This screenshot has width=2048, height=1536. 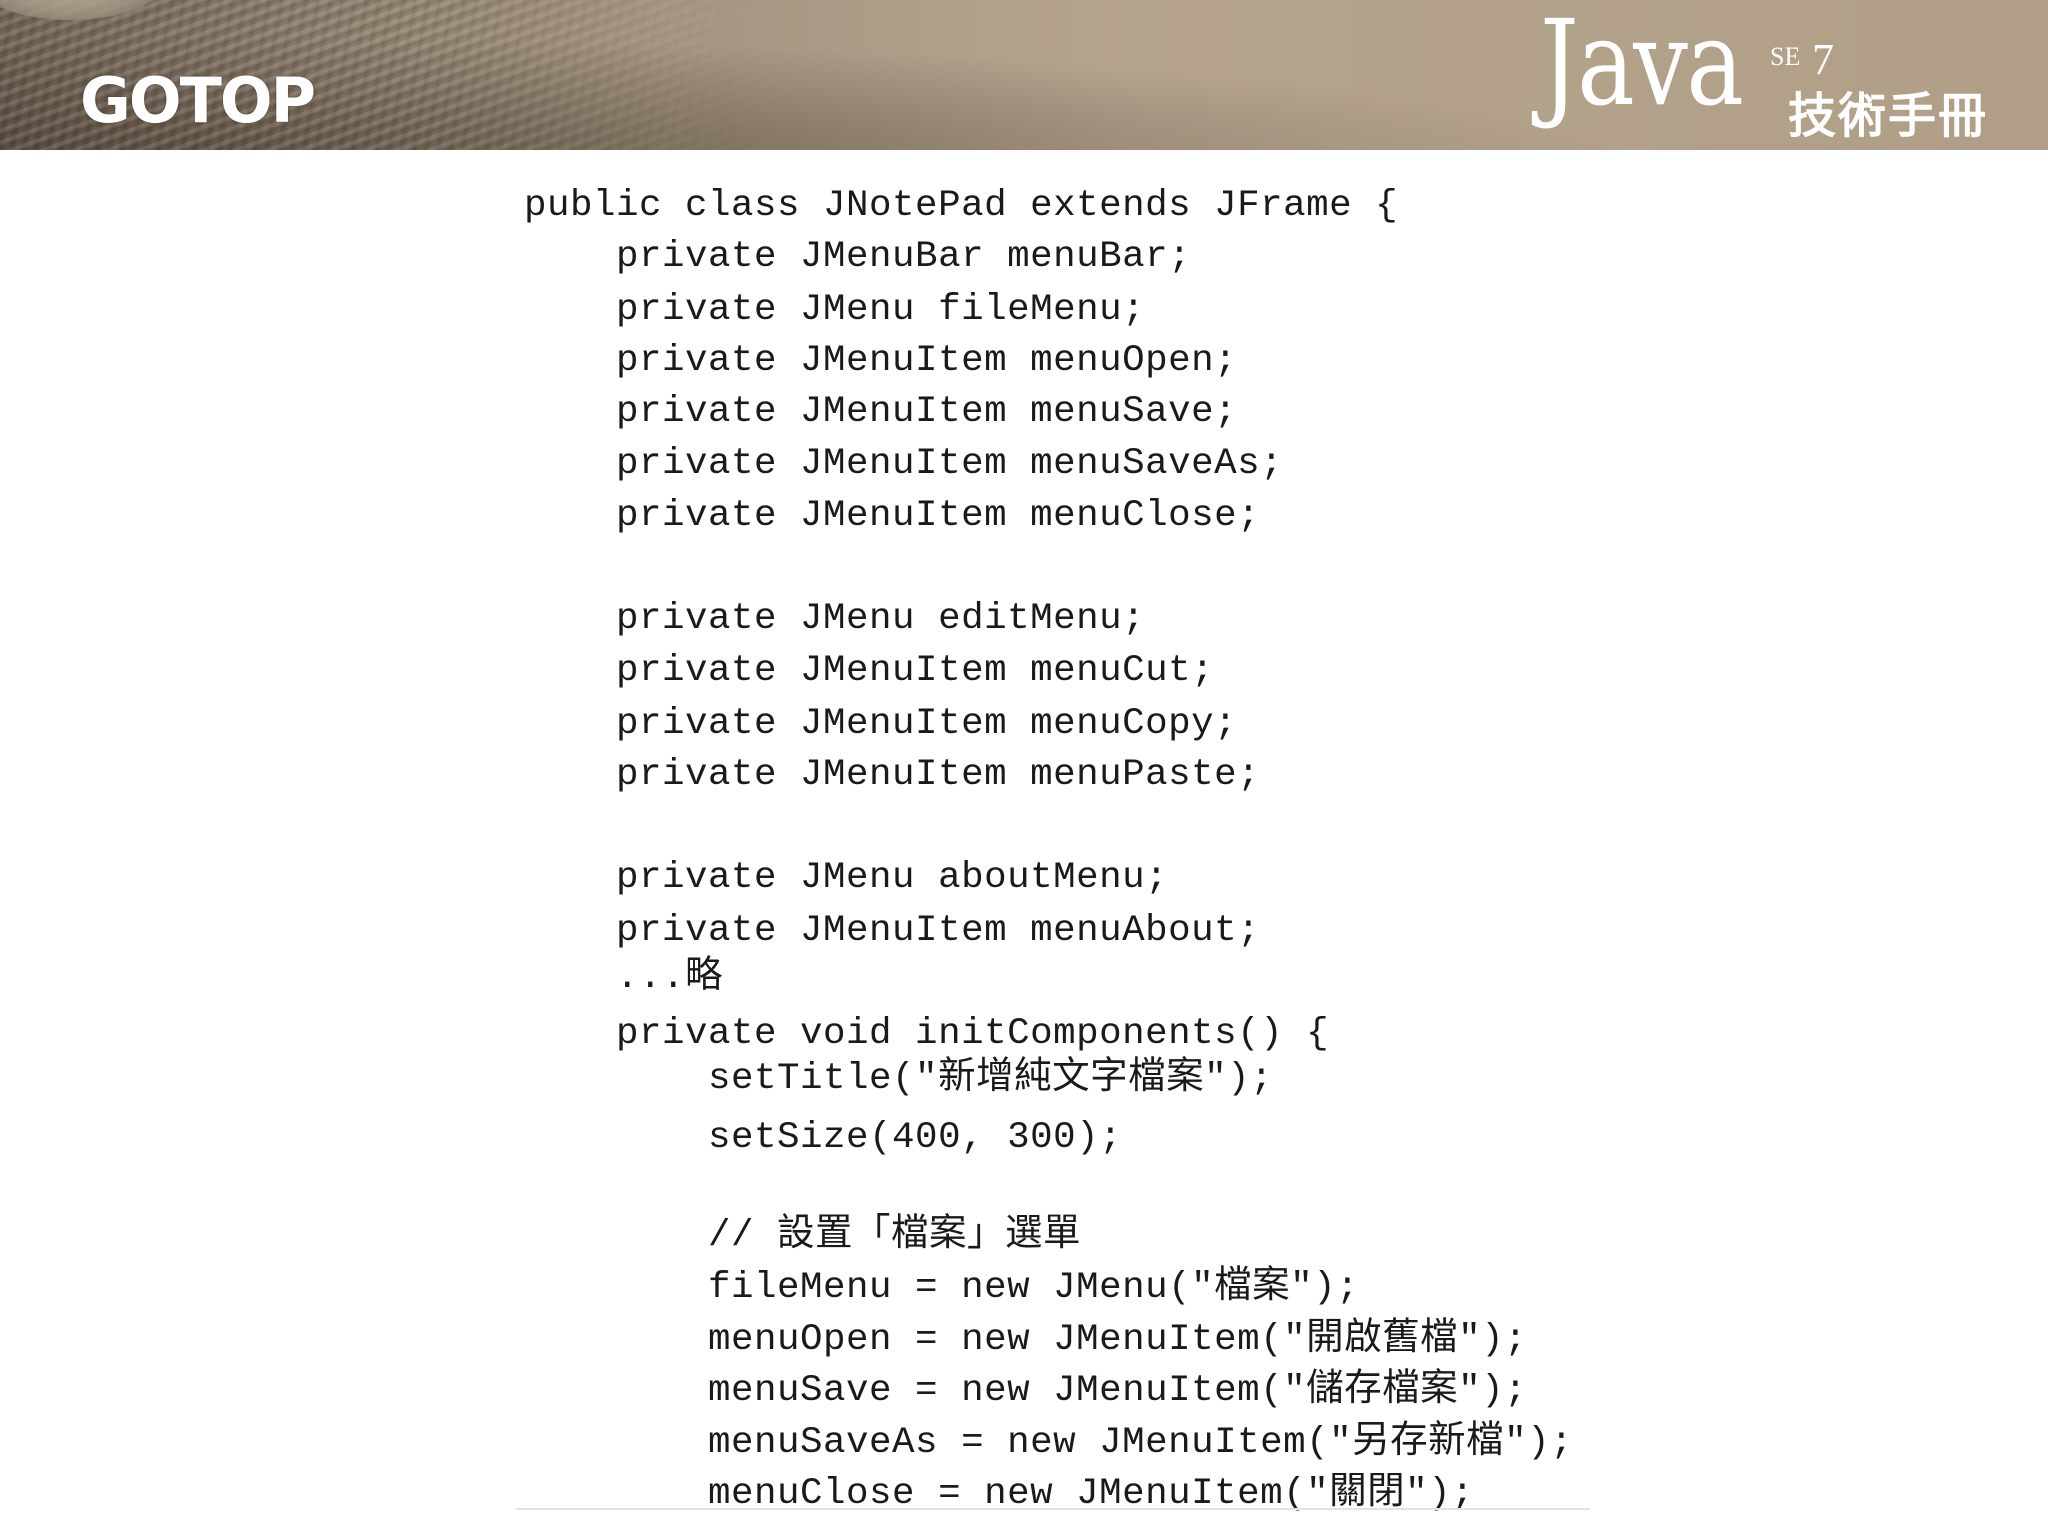 I want to click on code-line: private JMenuItem menuPaste;, so click(x=892, y=775).